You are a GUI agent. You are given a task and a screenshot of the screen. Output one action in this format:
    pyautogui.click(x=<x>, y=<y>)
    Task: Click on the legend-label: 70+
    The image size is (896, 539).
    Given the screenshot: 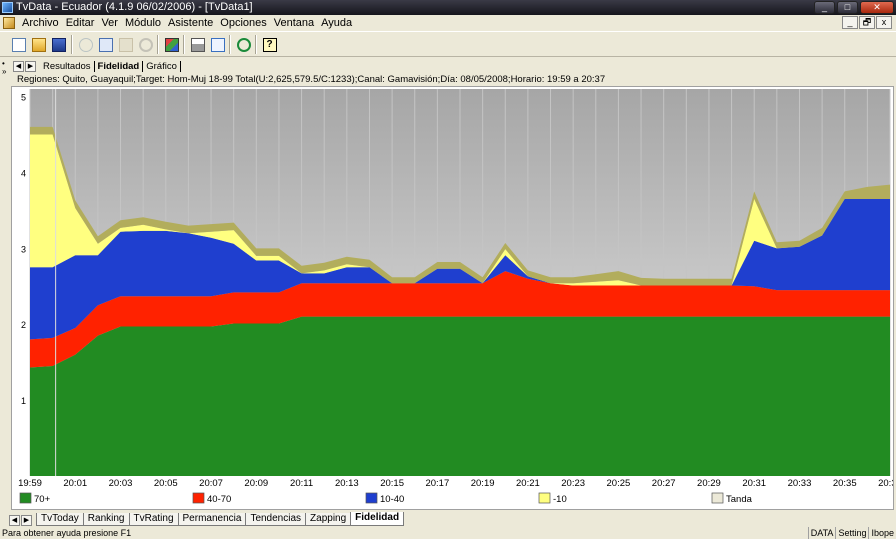 What is the action you would take?
    pyautogui.click(x=42, y=499)
    